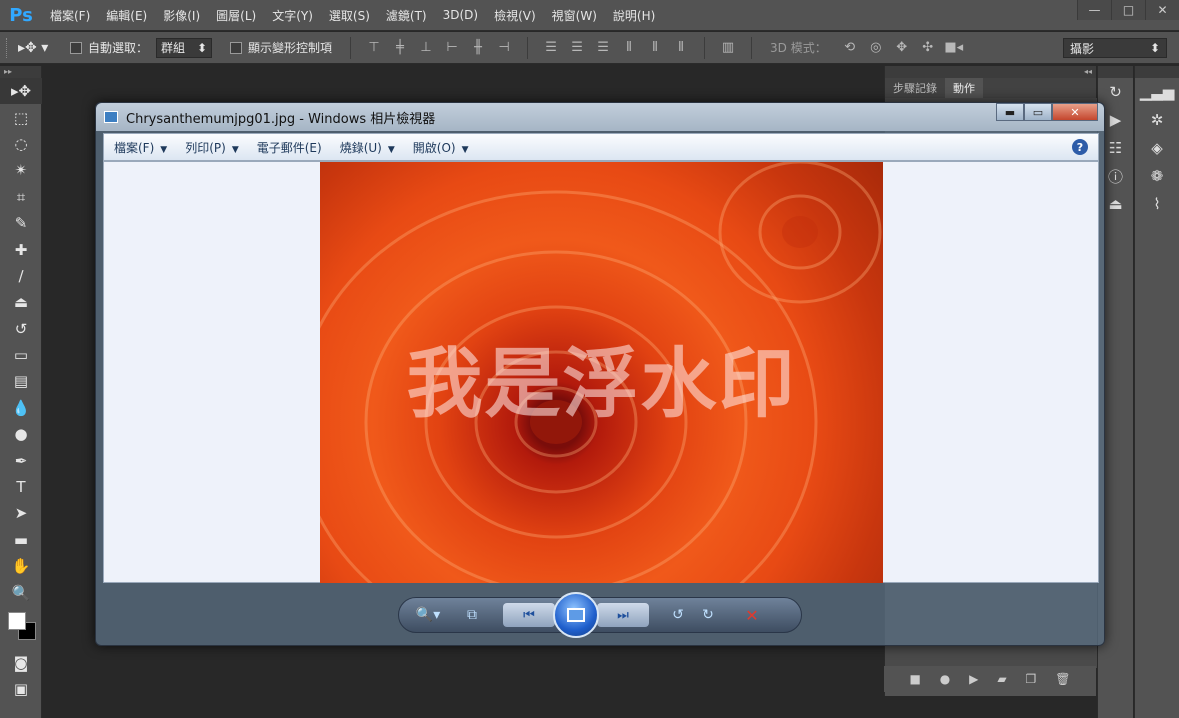 The height and width of the screenshot is (718, 1179). Describe the element at coordinates (515, 15) in the screenshot. I see `menu-view: 檢視(V)` at that location.